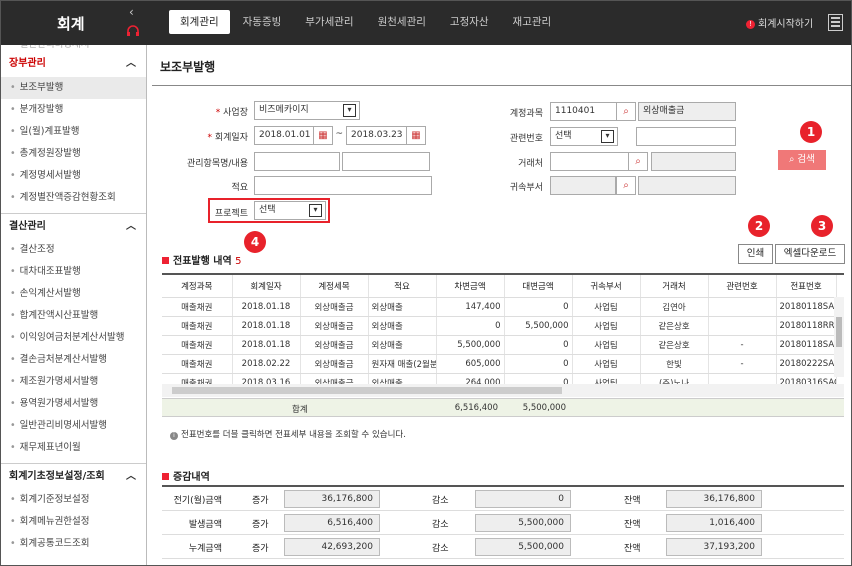 This screenshot has height=566, width=852. I want to click on sidebar-item: 계정별잔액증감현황조회, so click(73, 198).